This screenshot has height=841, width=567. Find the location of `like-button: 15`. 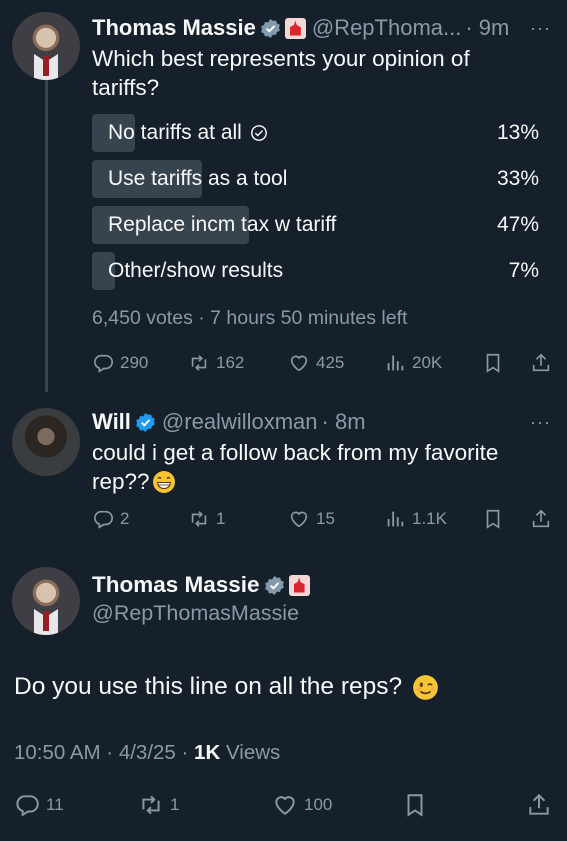

like-button: 15 is located at coordinates (311, 519).